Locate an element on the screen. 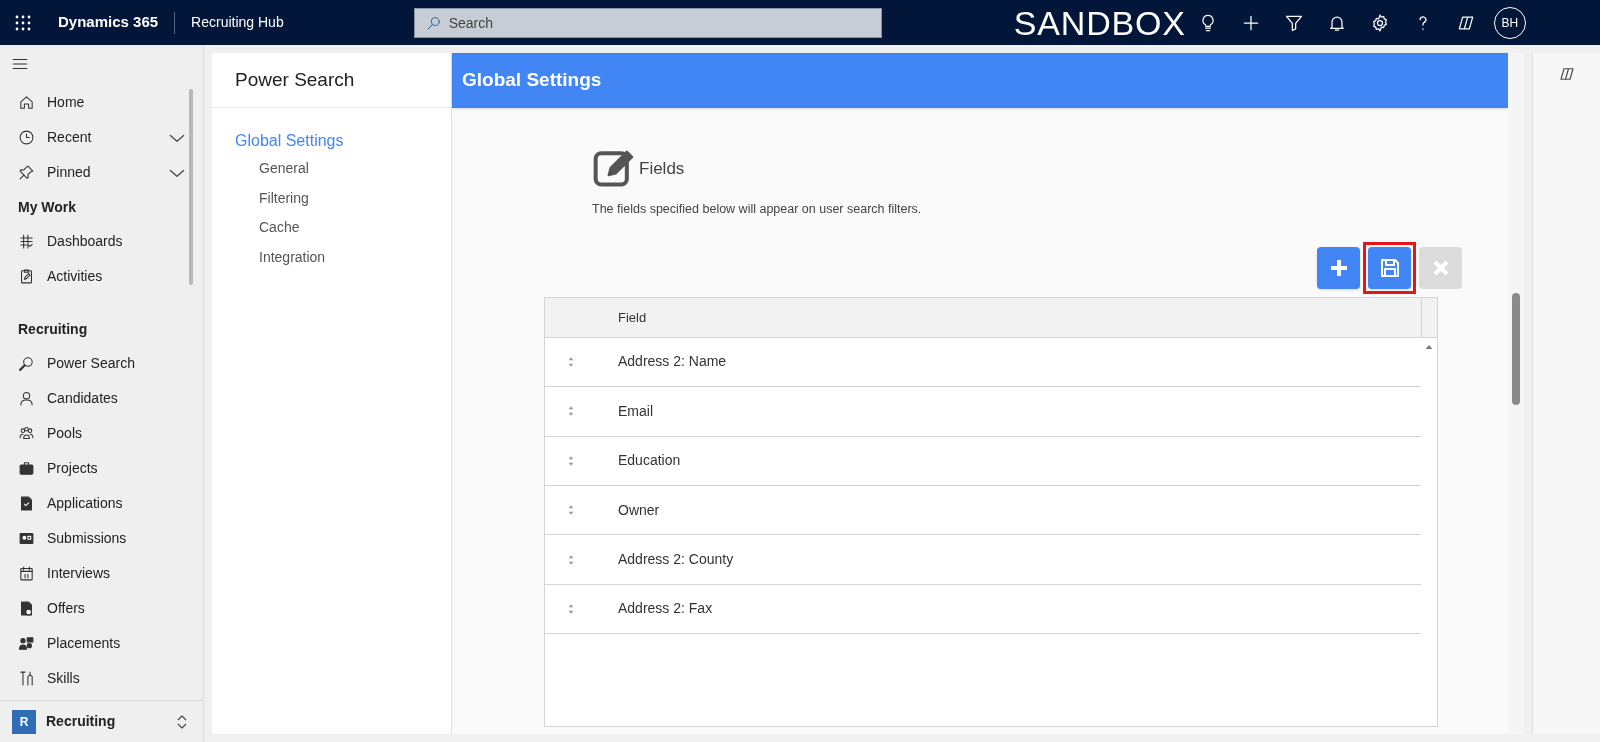  card-icon is located at coordinates (26, 538).